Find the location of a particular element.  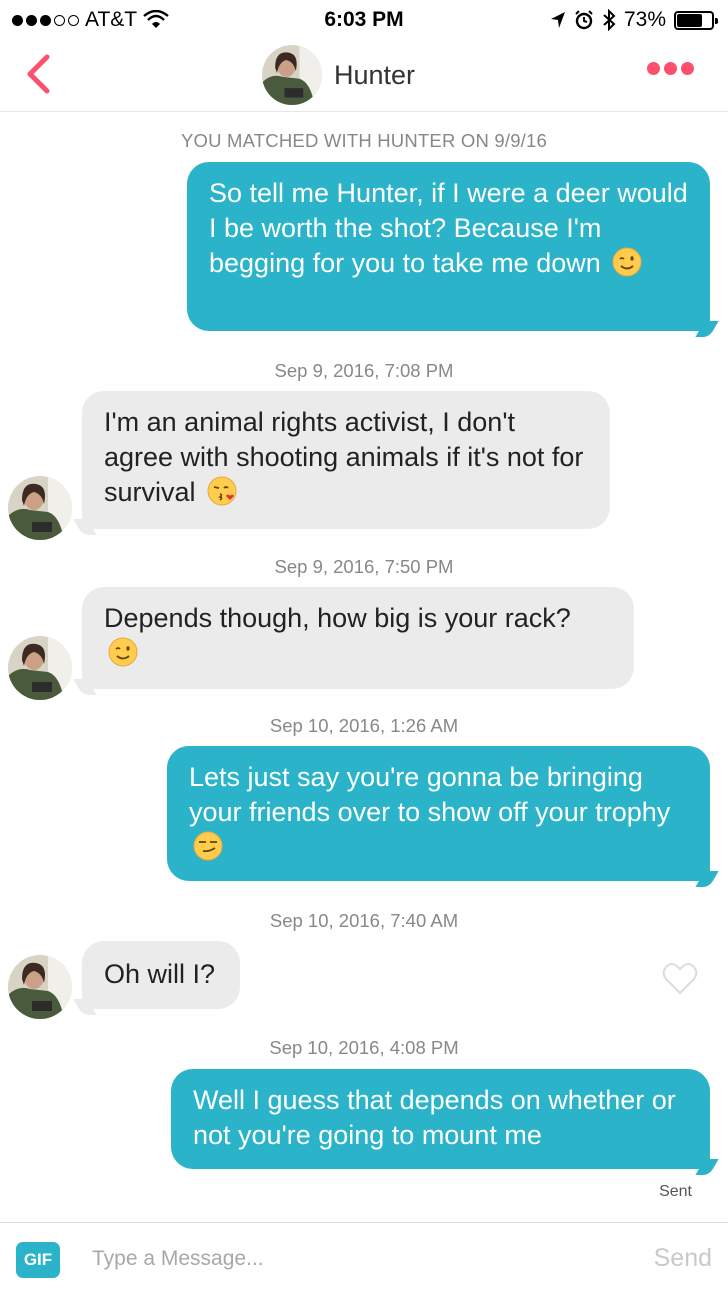

match-notice: YOU MATCHED WITH HUNTER ON 9/9/16 is located at coordinates (363, 140).